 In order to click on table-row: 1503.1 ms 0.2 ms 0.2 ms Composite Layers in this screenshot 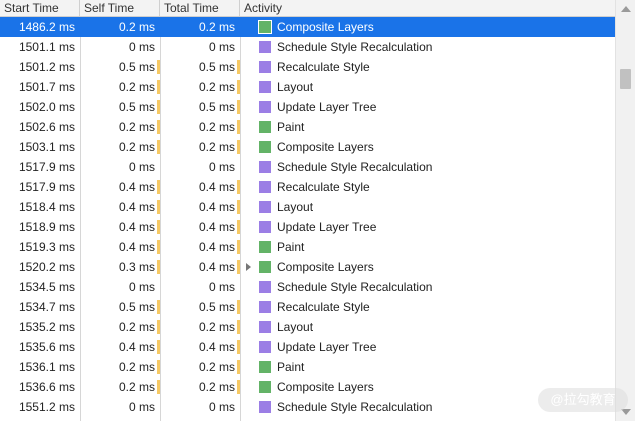, I will do `click(307, 147)`.